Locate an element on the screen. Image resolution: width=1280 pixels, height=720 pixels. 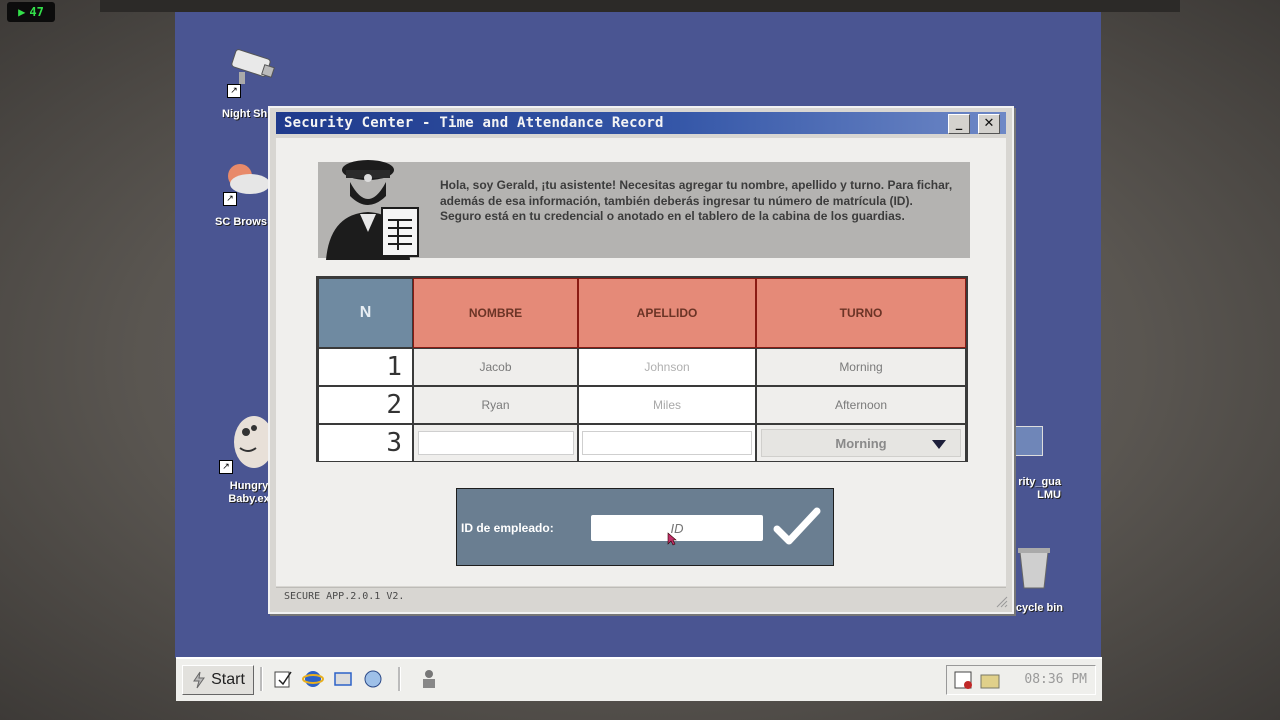
submit-check-button is located at coordinates (797, 527).